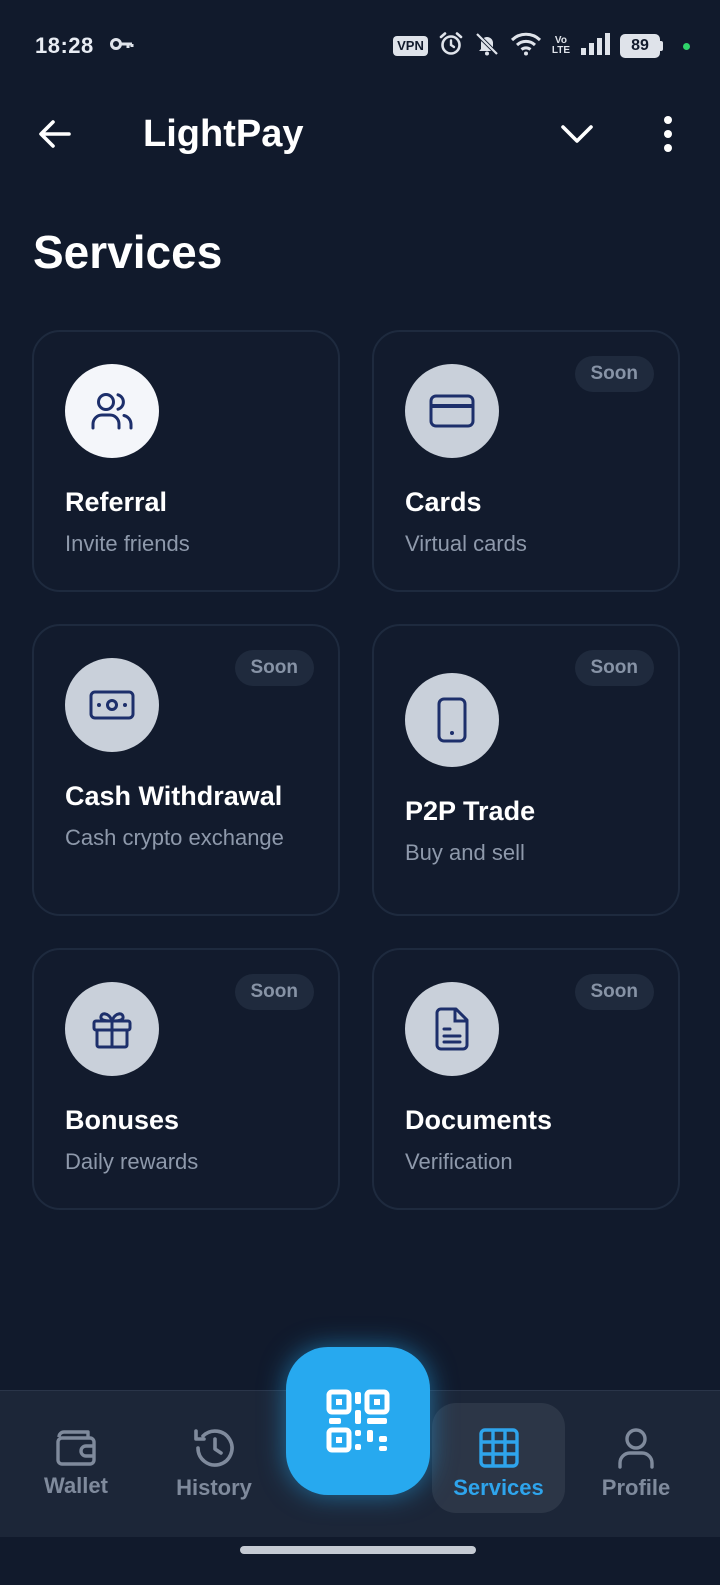  I want to click on nav-item-wallet: Wallet, so click(76, 1458).